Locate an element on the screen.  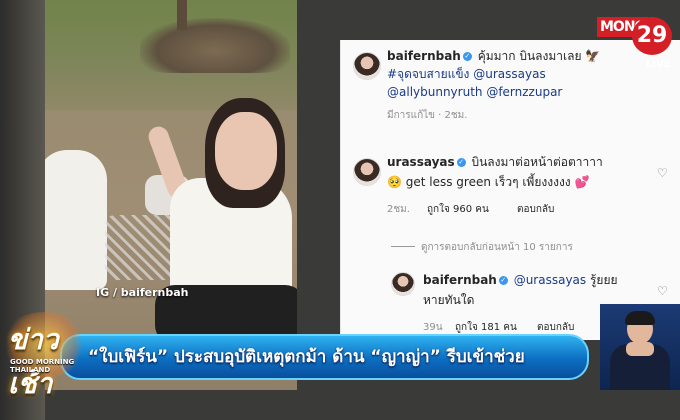
photo-tree-trunk is located at coordinates (182, 15).